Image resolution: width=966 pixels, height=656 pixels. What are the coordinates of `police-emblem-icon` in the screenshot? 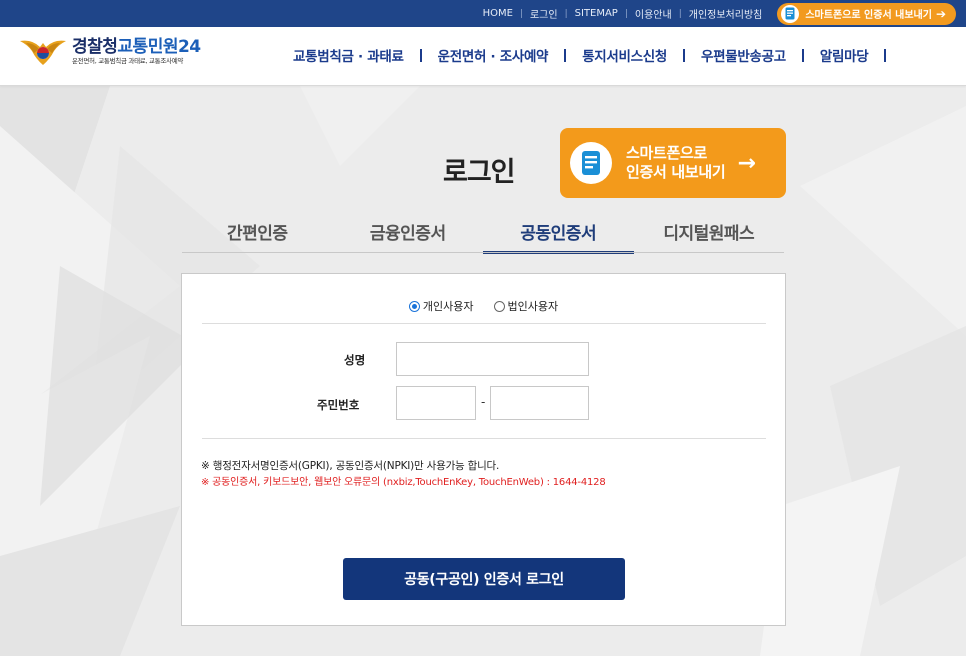 It's located at (43, 52).